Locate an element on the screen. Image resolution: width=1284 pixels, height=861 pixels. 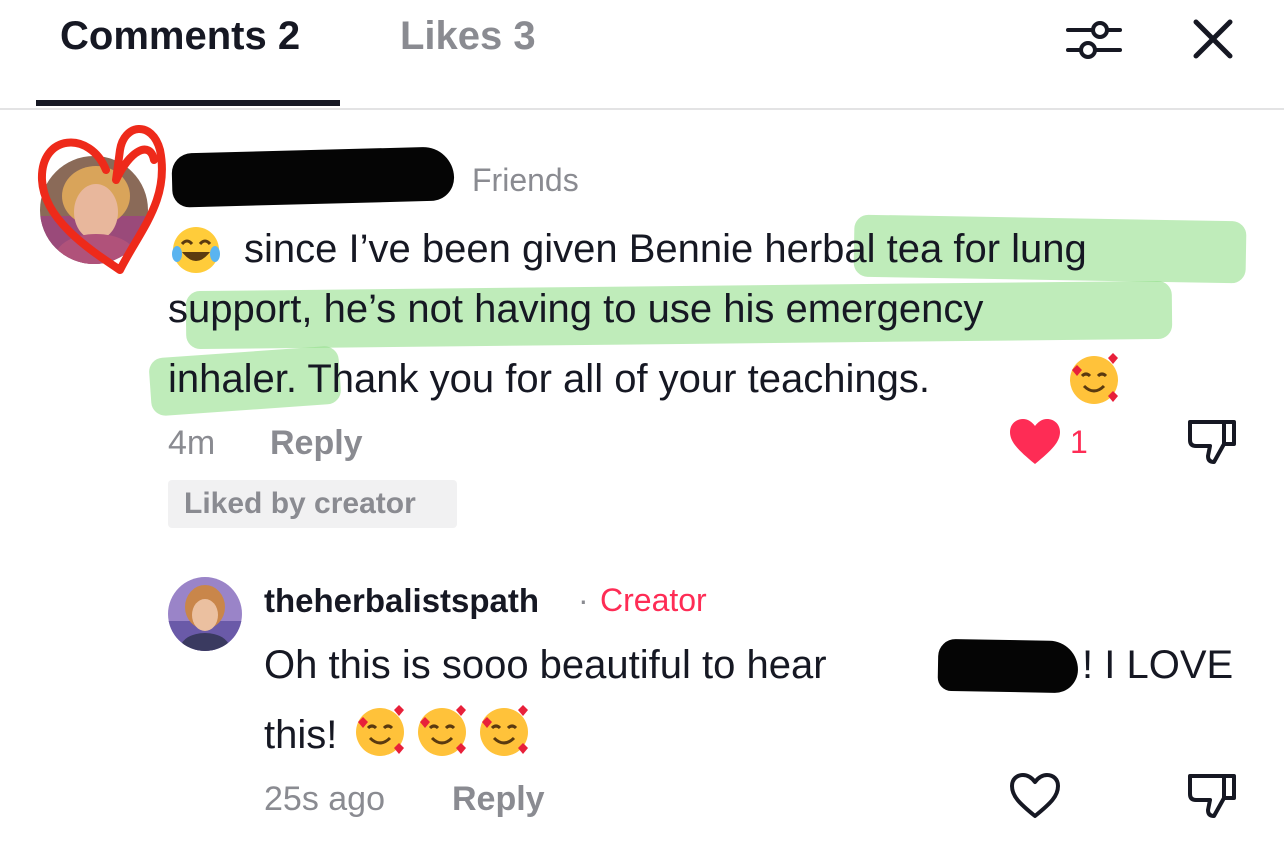
active-tab-indicator is located at coordinates (188, 103).